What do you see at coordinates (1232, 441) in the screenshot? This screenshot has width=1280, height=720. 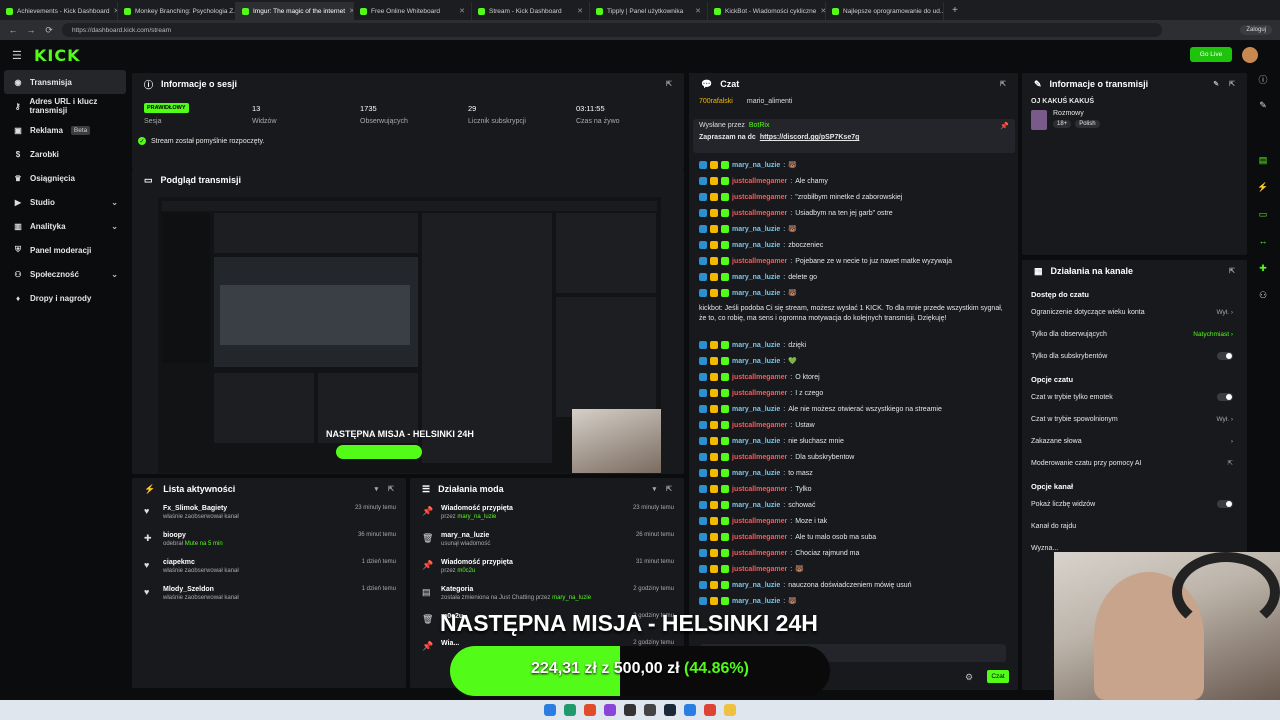 I see `option-value: ›` at bounding box center [1232, 441].